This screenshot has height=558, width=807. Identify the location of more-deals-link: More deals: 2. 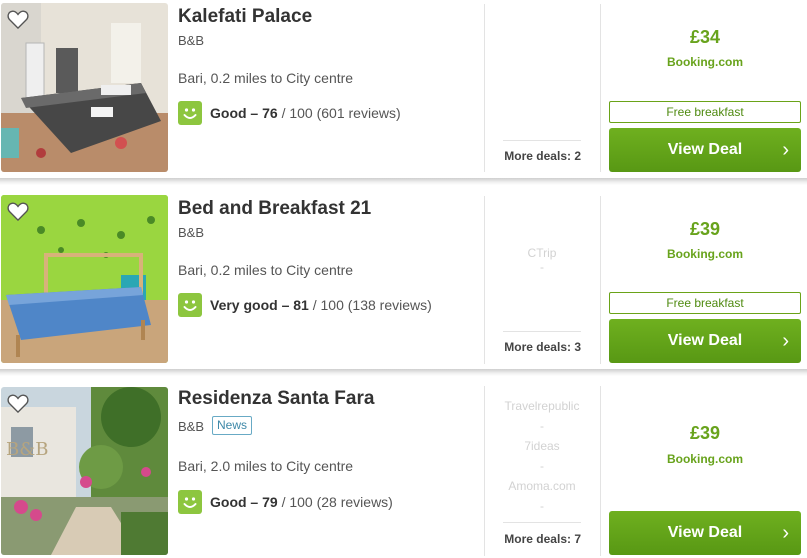
(542, 156).